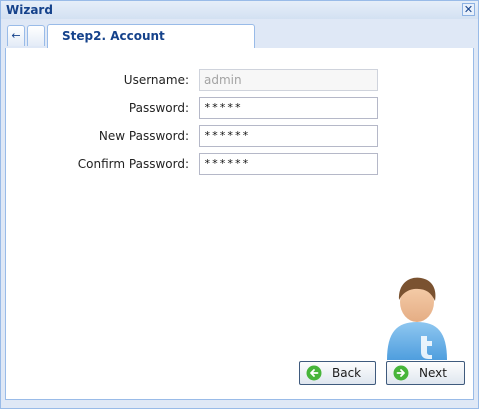  I want to click on tab-step2-account: Step2. Account, so click(151, 36).